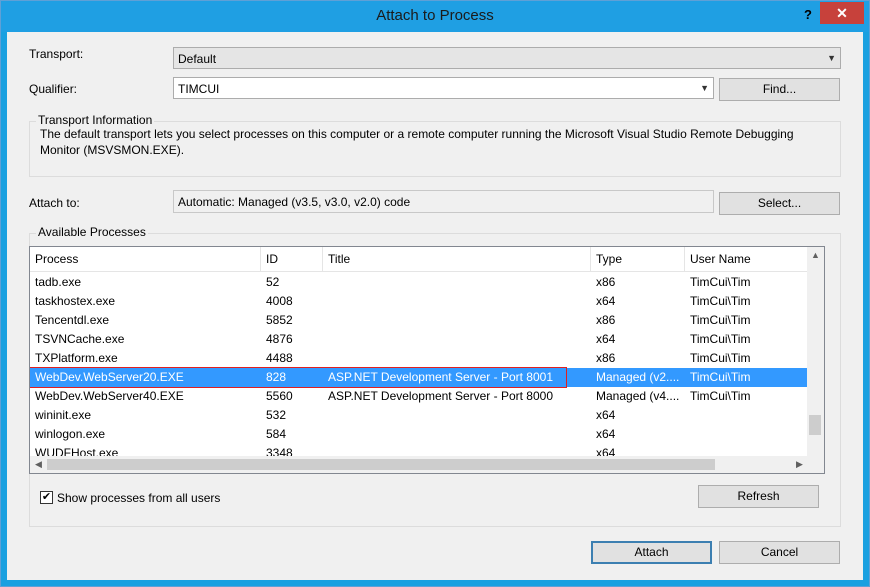  I want to click on cancel-button: Cancel, so click(779, 552).